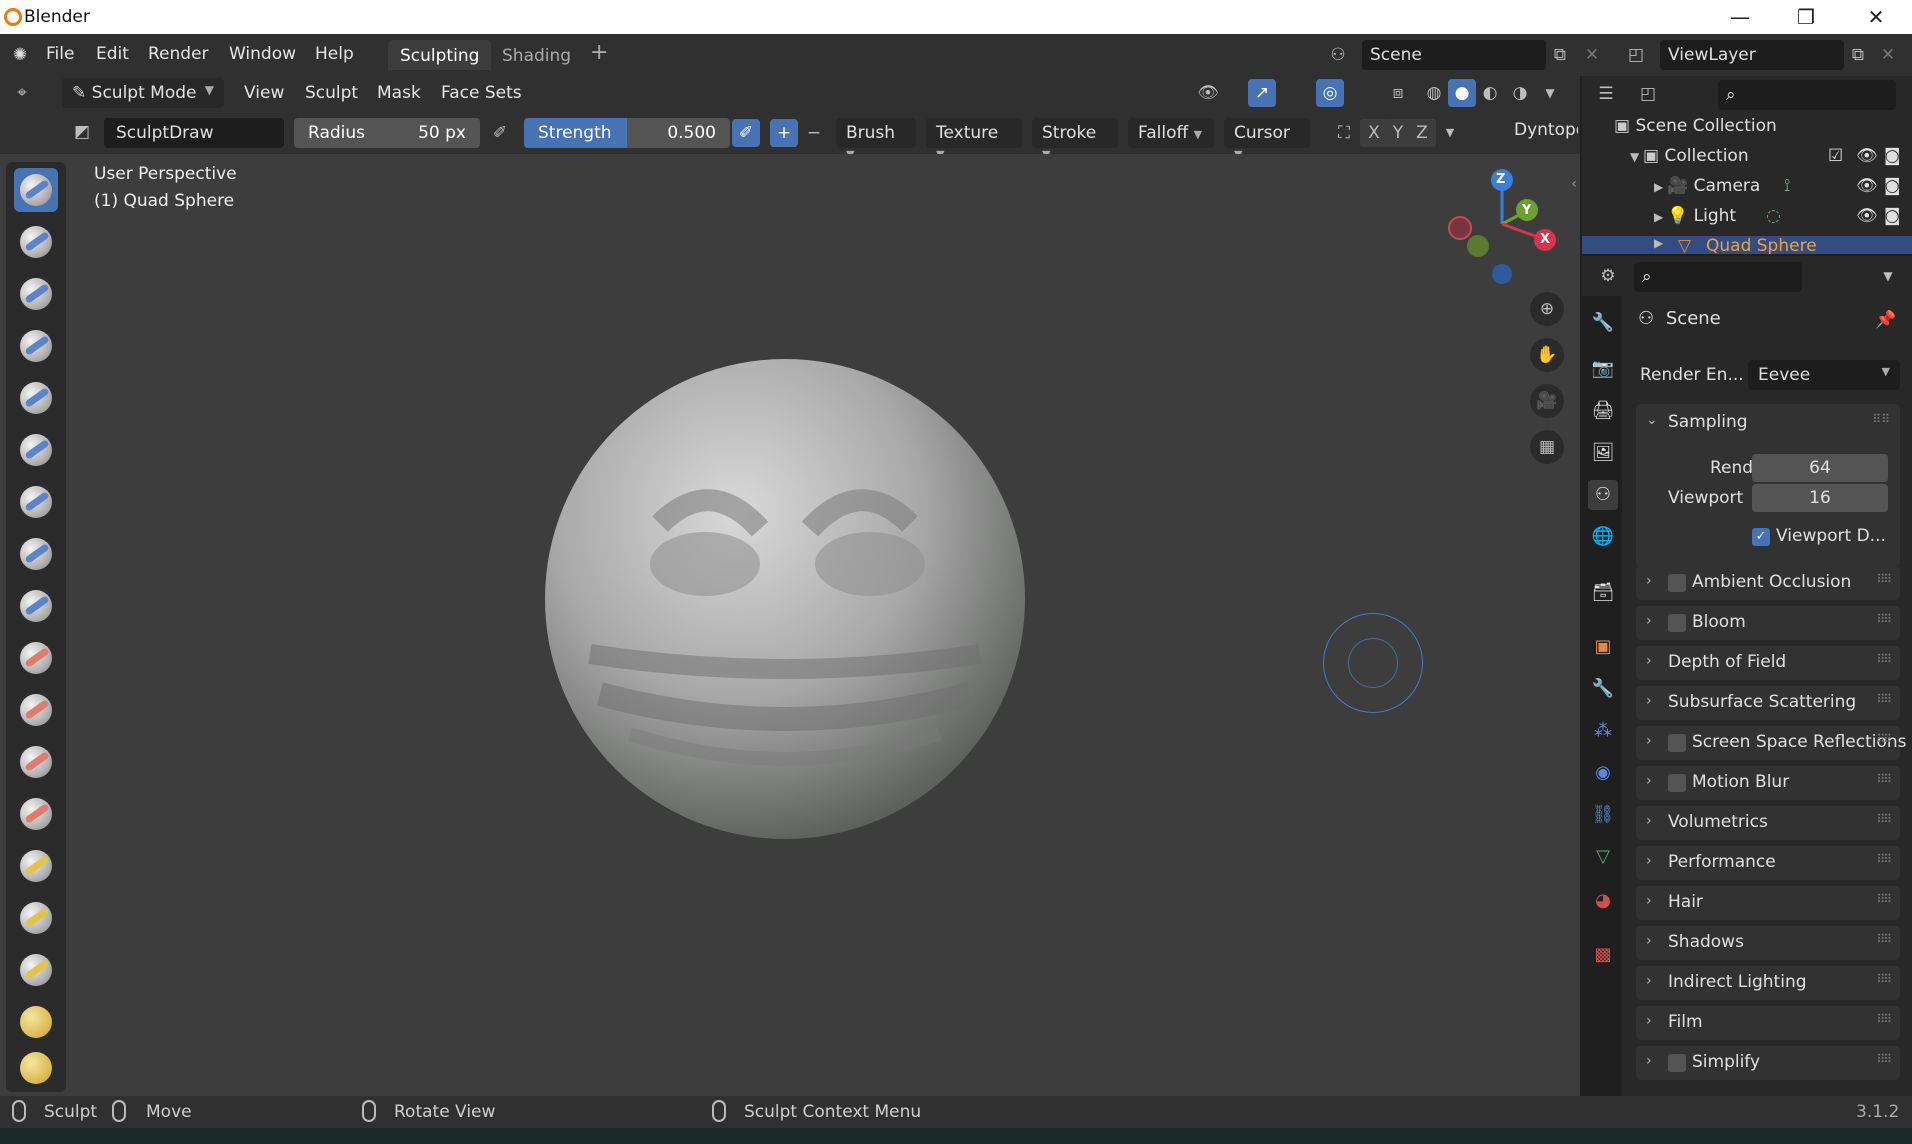  What do you see at coordinates (1603, 647) in the screenshot?
I see `object-tab-icon: ▣` at bounding box center [1603, 647].